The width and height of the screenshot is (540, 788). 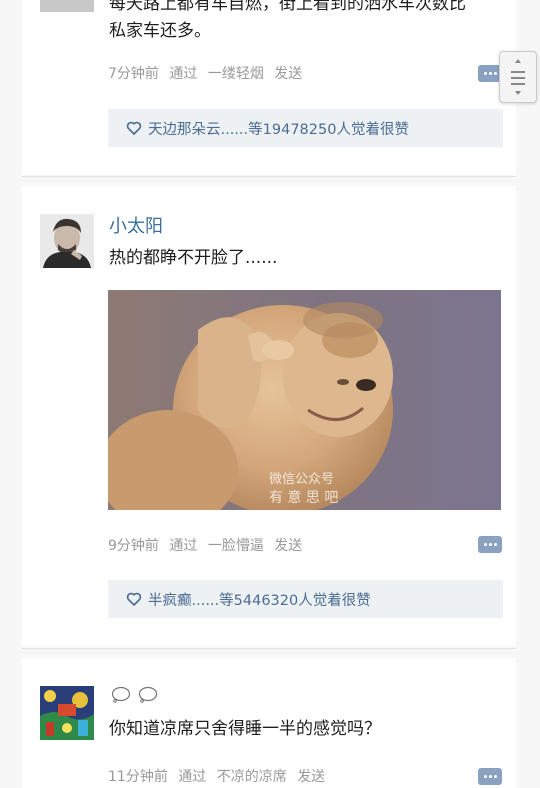 What do you see at coordinates (303, 487) in the screenshot?
I see `watermark: 微信公众号 有 意 思 吧` at bounding box center [303, 487].